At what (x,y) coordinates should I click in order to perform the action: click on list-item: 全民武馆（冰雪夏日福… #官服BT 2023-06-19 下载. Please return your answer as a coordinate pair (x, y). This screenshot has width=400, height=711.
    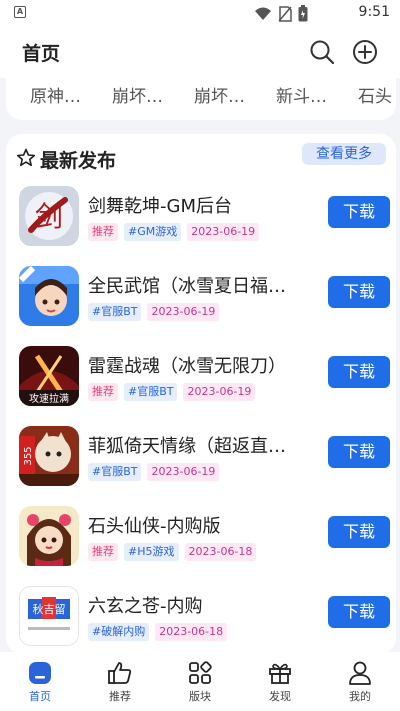
    Looking at the image, I should click on (201, 306).